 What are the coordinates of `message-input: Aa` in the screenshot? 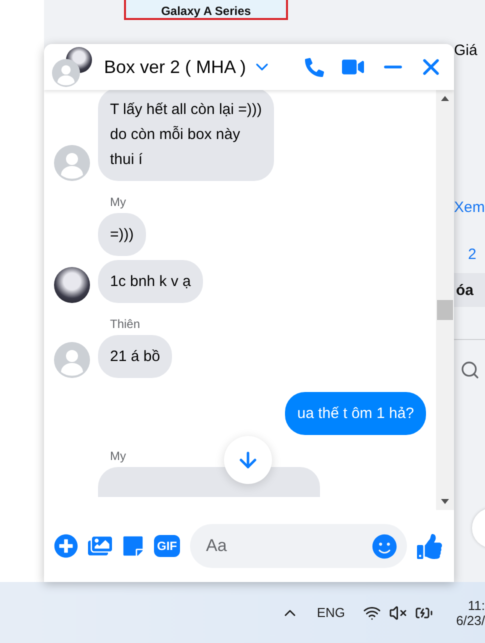 It's located at (288, 546).